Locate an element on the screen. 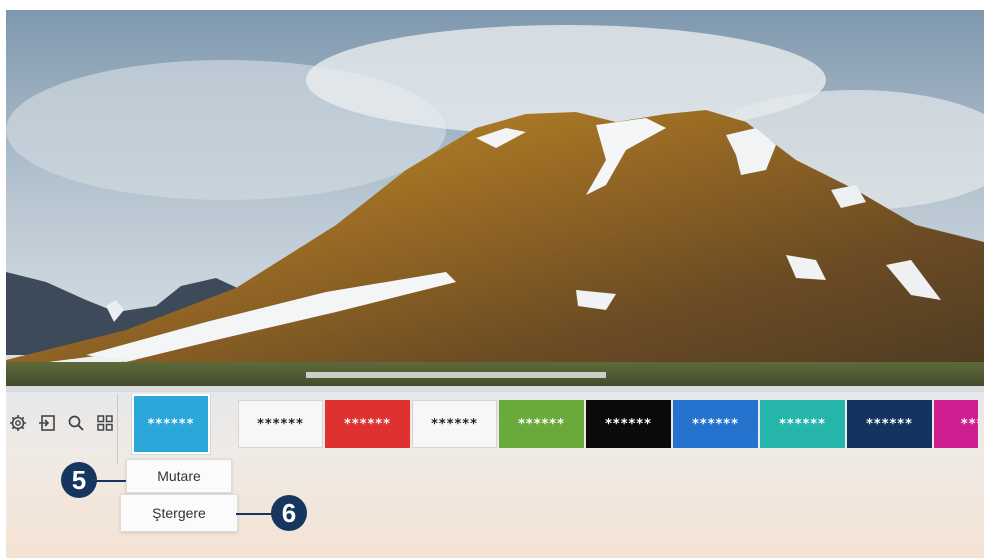  bar-divider is located at coordinates (117, 429).